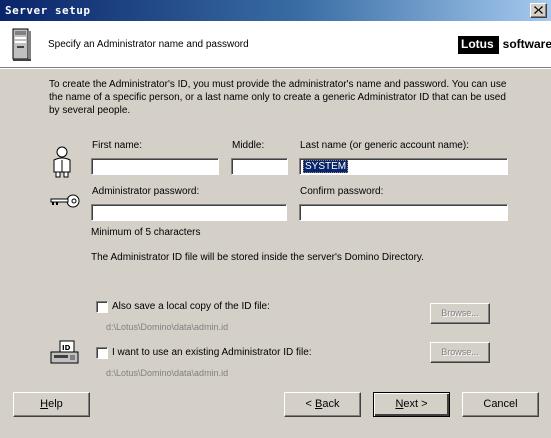 The width and height of the screenshot is (551, 438). What do you see at coordinates (48, 10) in the screenshot?
I see `window-title: Server setup` at bounding box center [48, 10].